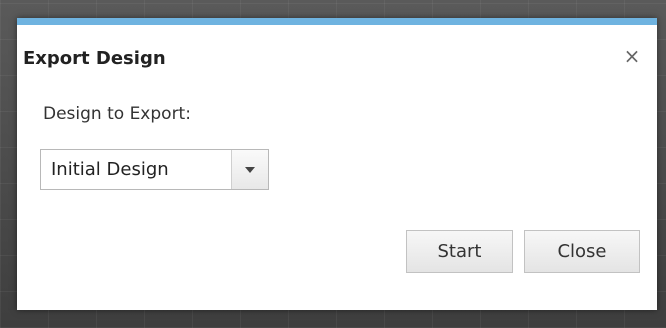  I want to click on dialog-accent-bar, so click(337, 21).